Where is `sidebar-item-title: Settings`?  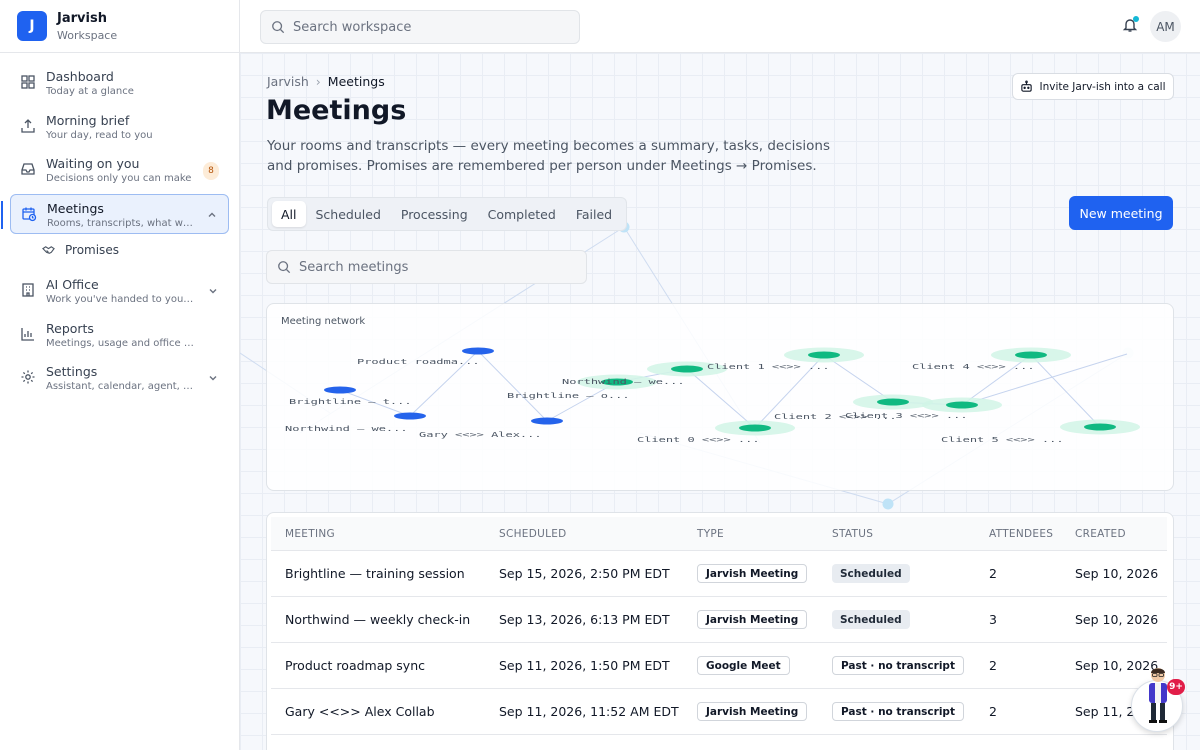
sidebar-item-title: Settings is located at coordinates (72, 371).